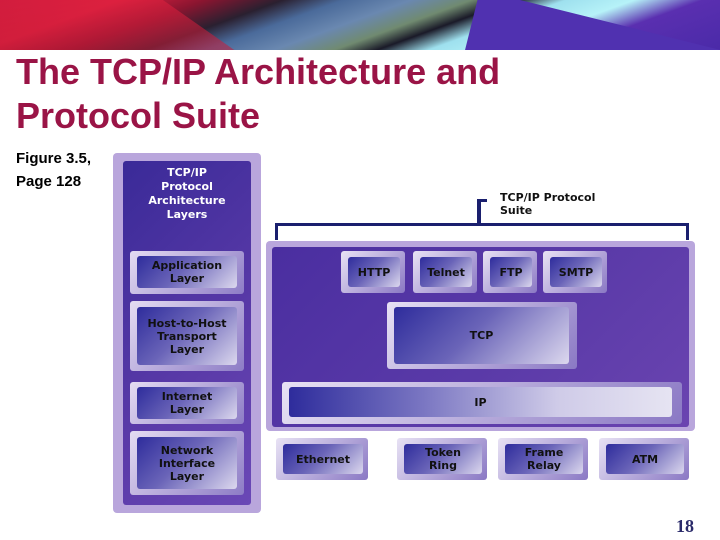  I want to click on interface-atm-label: ATM, so click(645, 459).